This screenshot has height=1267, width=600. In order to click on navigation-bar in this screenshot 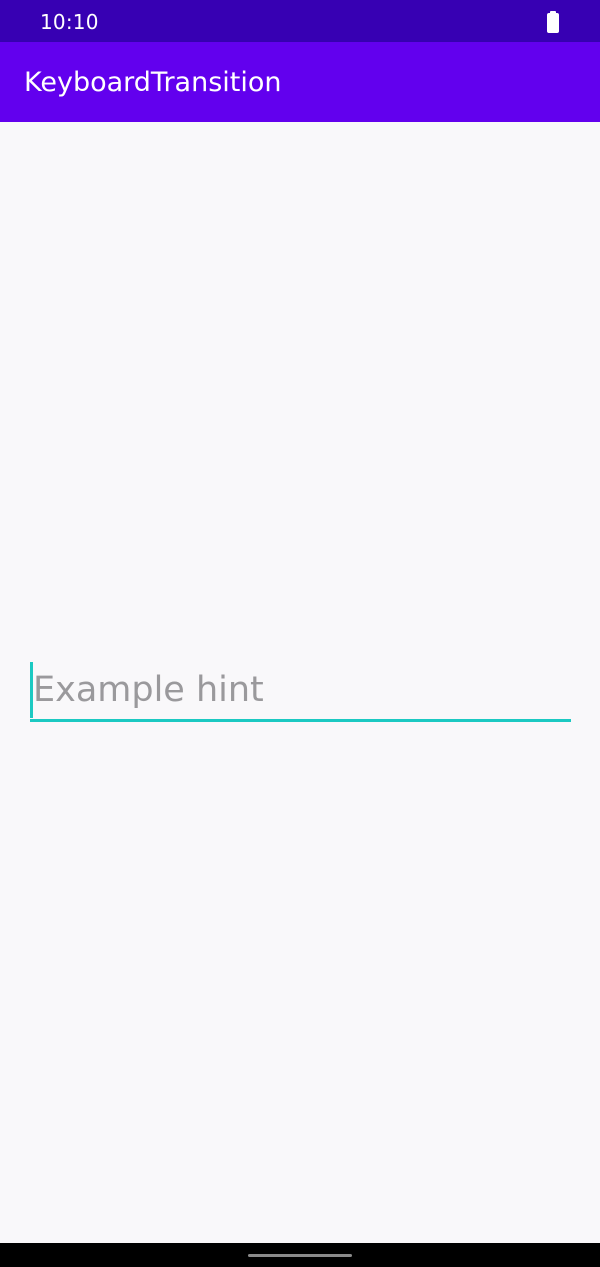, I will do `click(300, 1255)`.